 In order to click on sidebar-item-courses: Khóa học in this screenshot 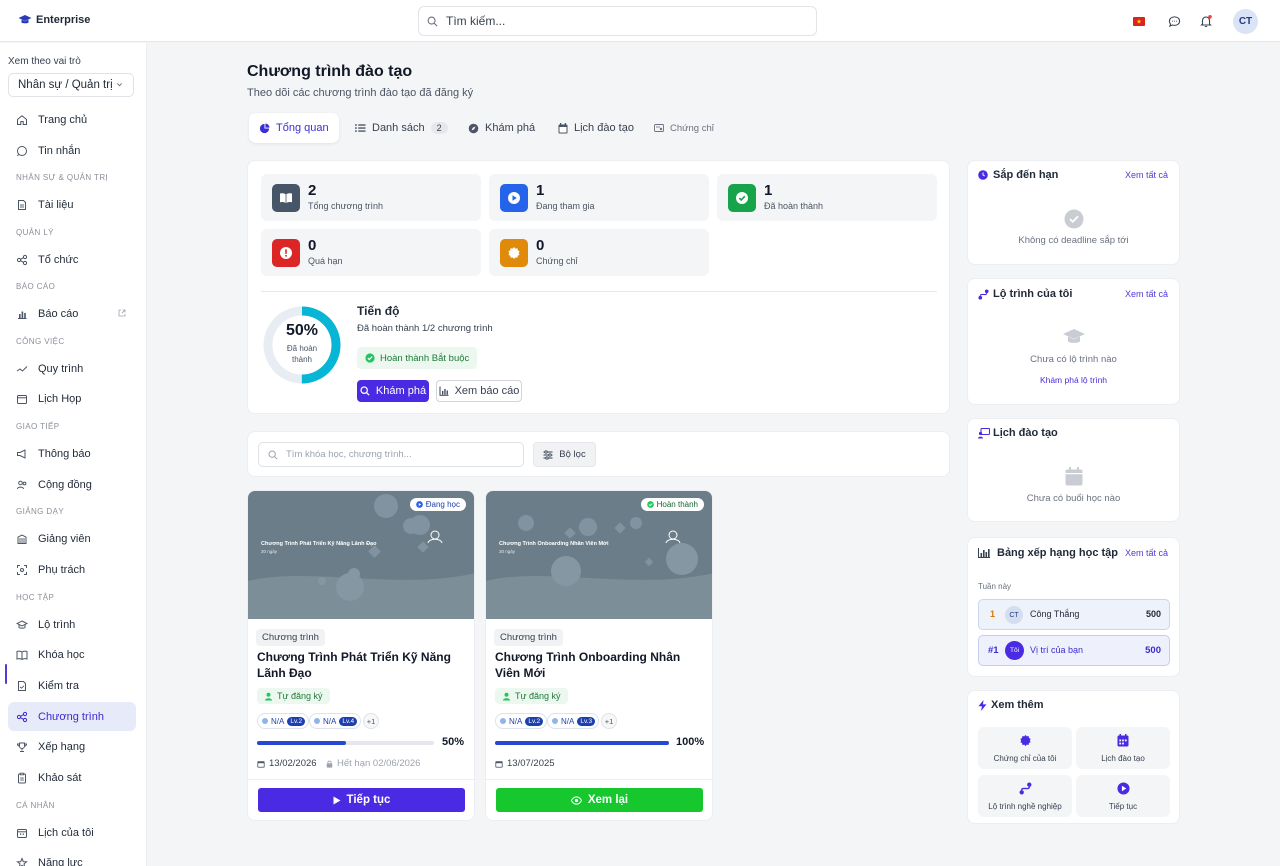, I will do `click(72, 654)`.